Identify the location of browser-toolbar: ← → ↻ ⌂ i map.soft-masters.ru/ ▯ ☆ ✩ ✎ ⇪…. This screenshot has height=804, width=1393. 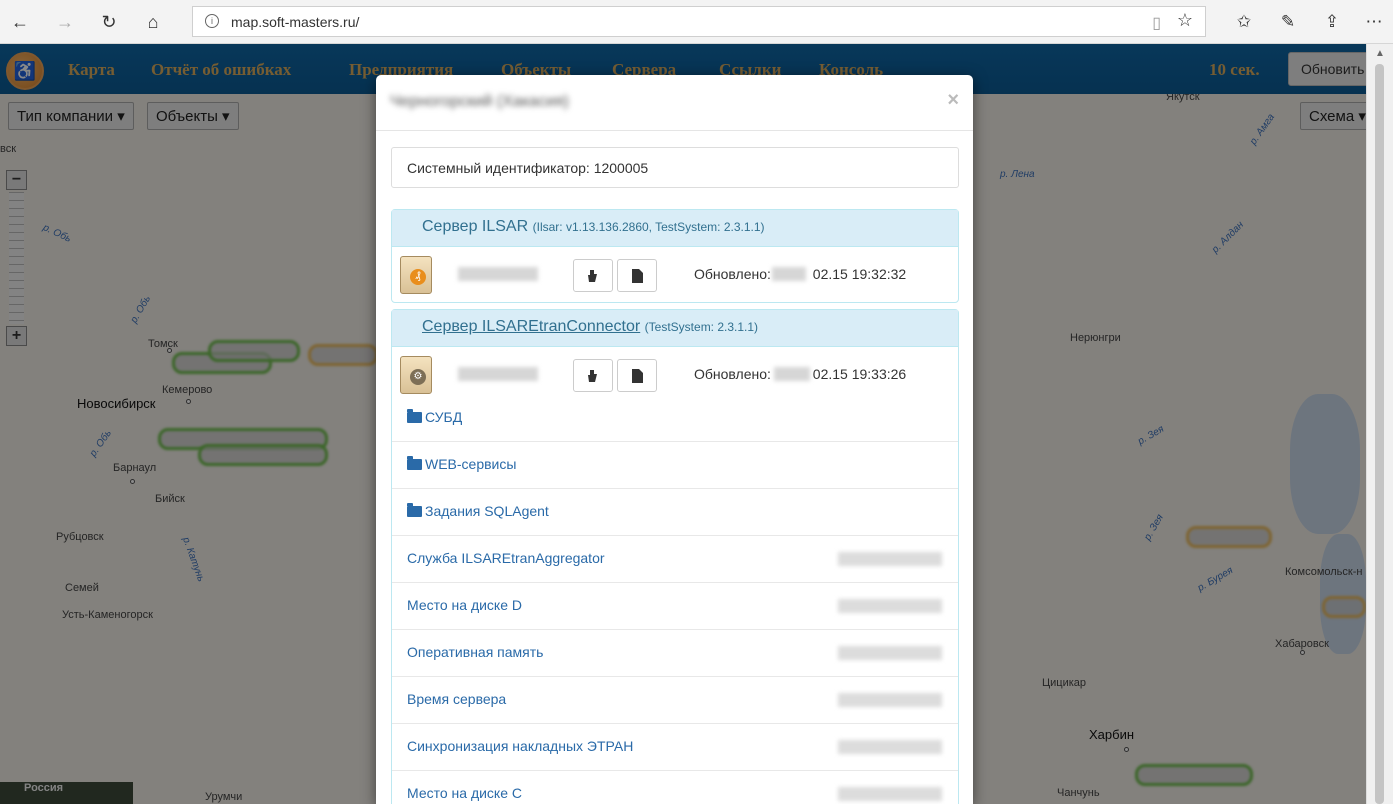
(696, 22).